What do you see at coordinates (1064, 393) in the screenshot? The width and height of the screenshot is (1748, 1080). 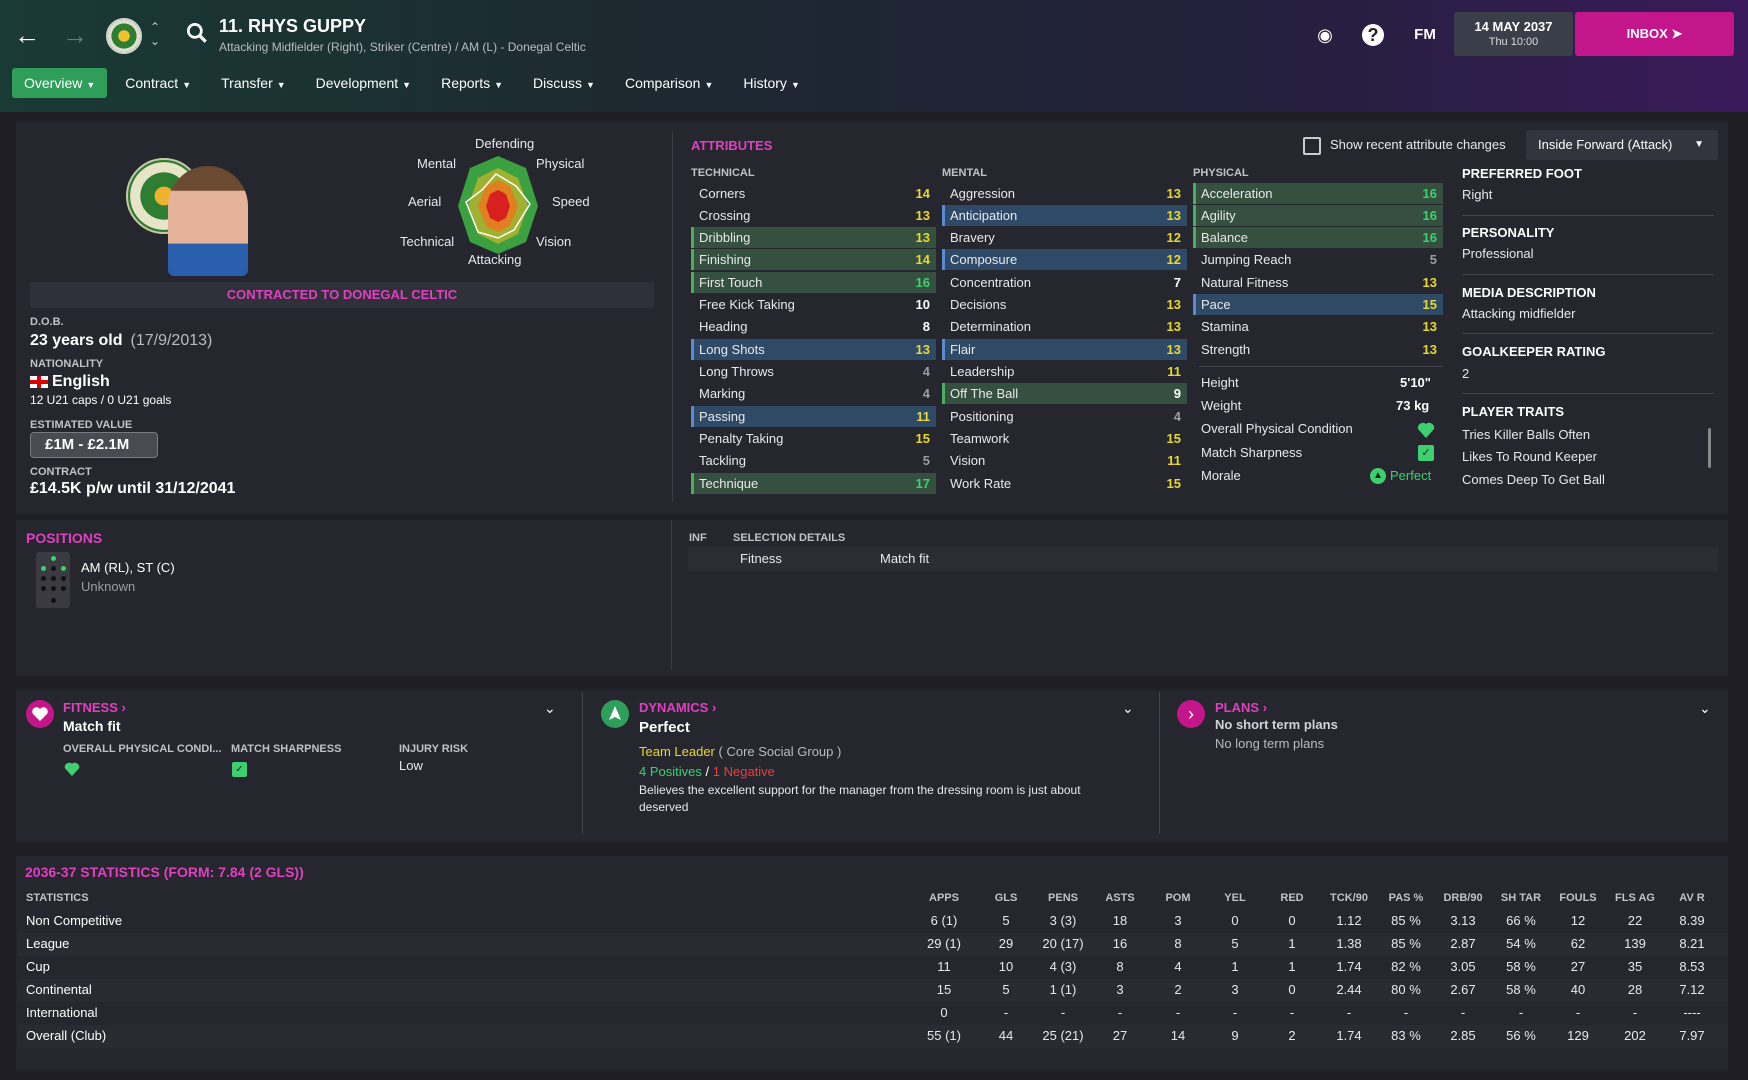 I see `attr-off-the-ball: Off The Ball 9` at bounding box center [1064, 393].